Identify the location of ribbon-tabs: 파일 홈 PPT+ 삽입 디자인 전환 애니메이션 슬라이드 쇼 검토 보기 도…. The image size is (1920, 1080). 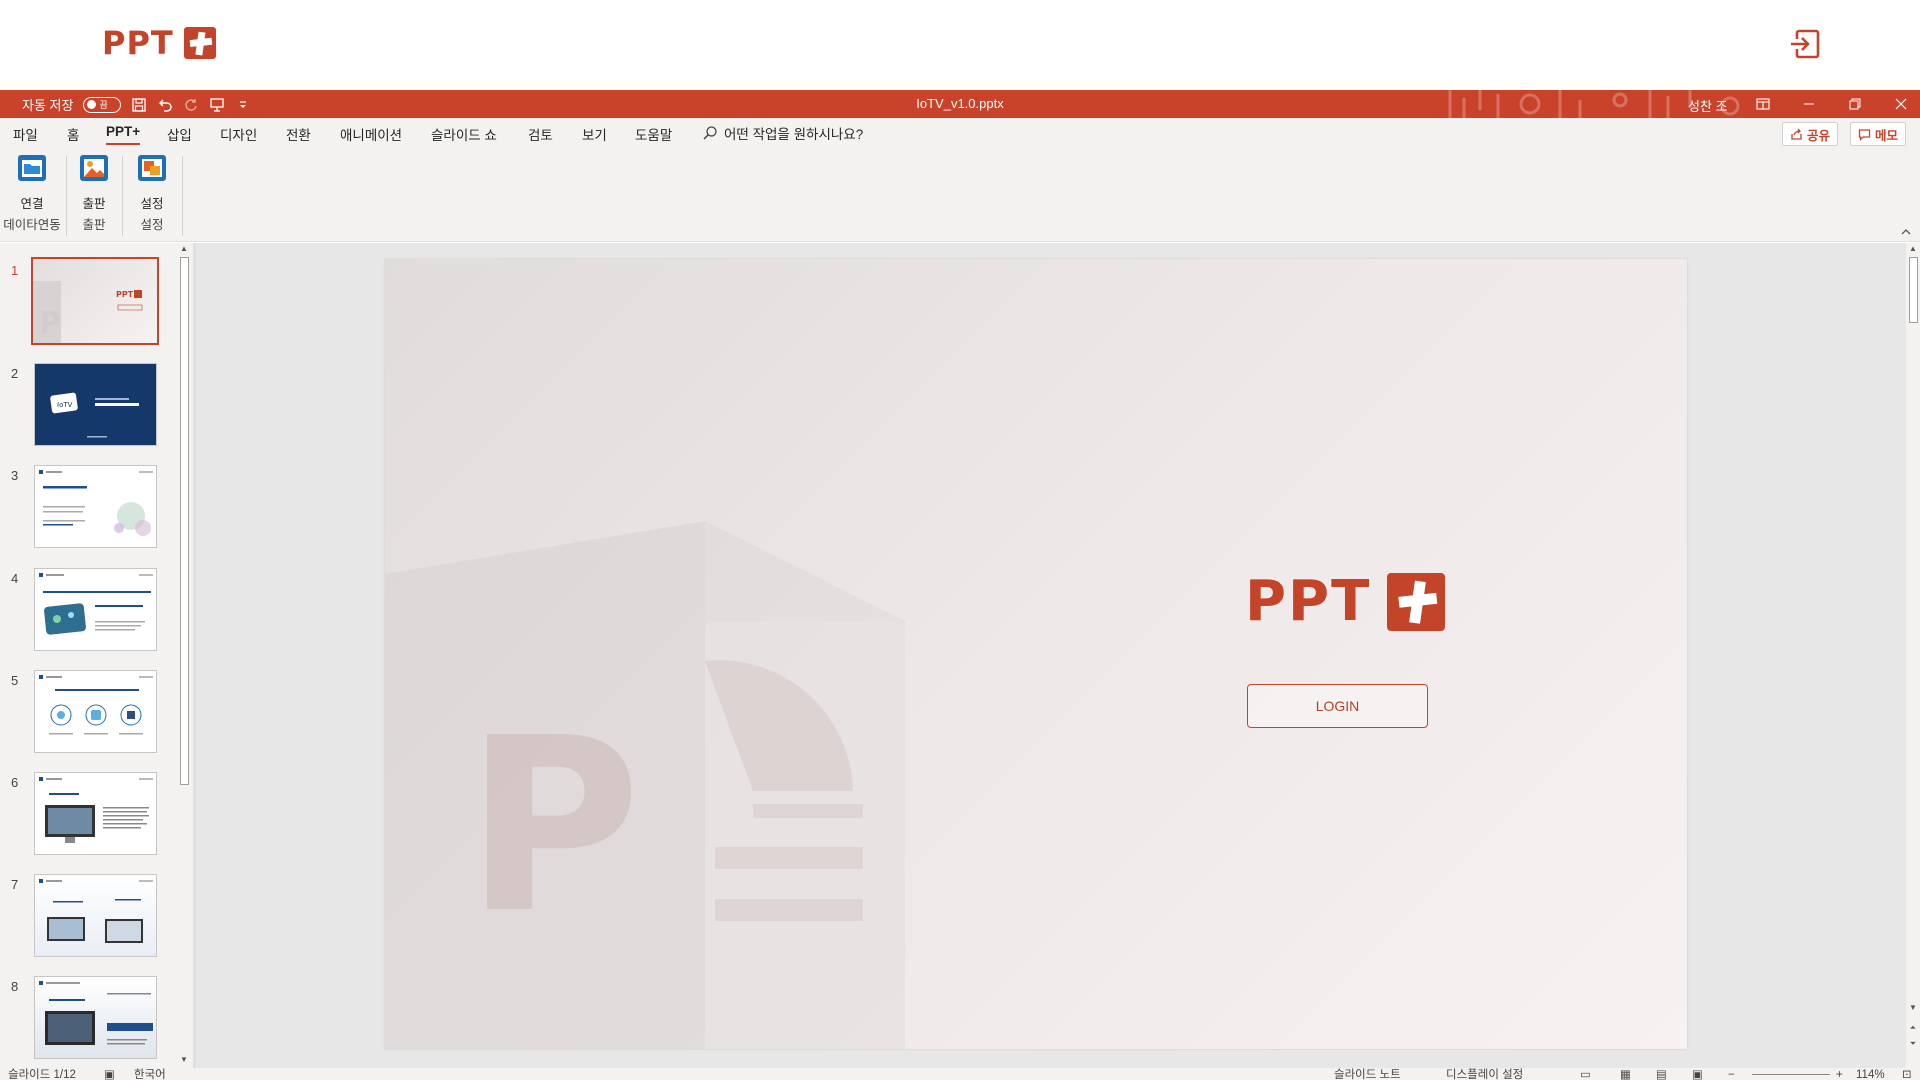
(960, 133).